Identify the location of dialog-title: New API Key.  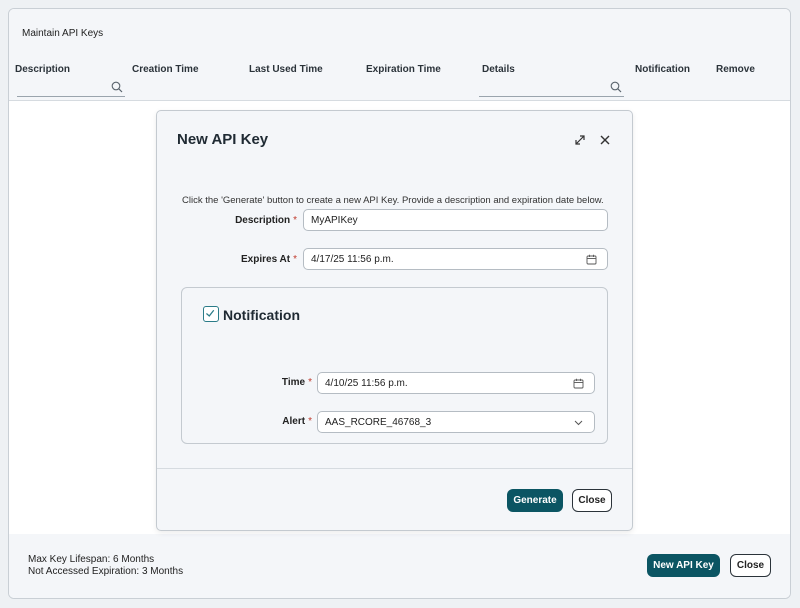
(223, 139).